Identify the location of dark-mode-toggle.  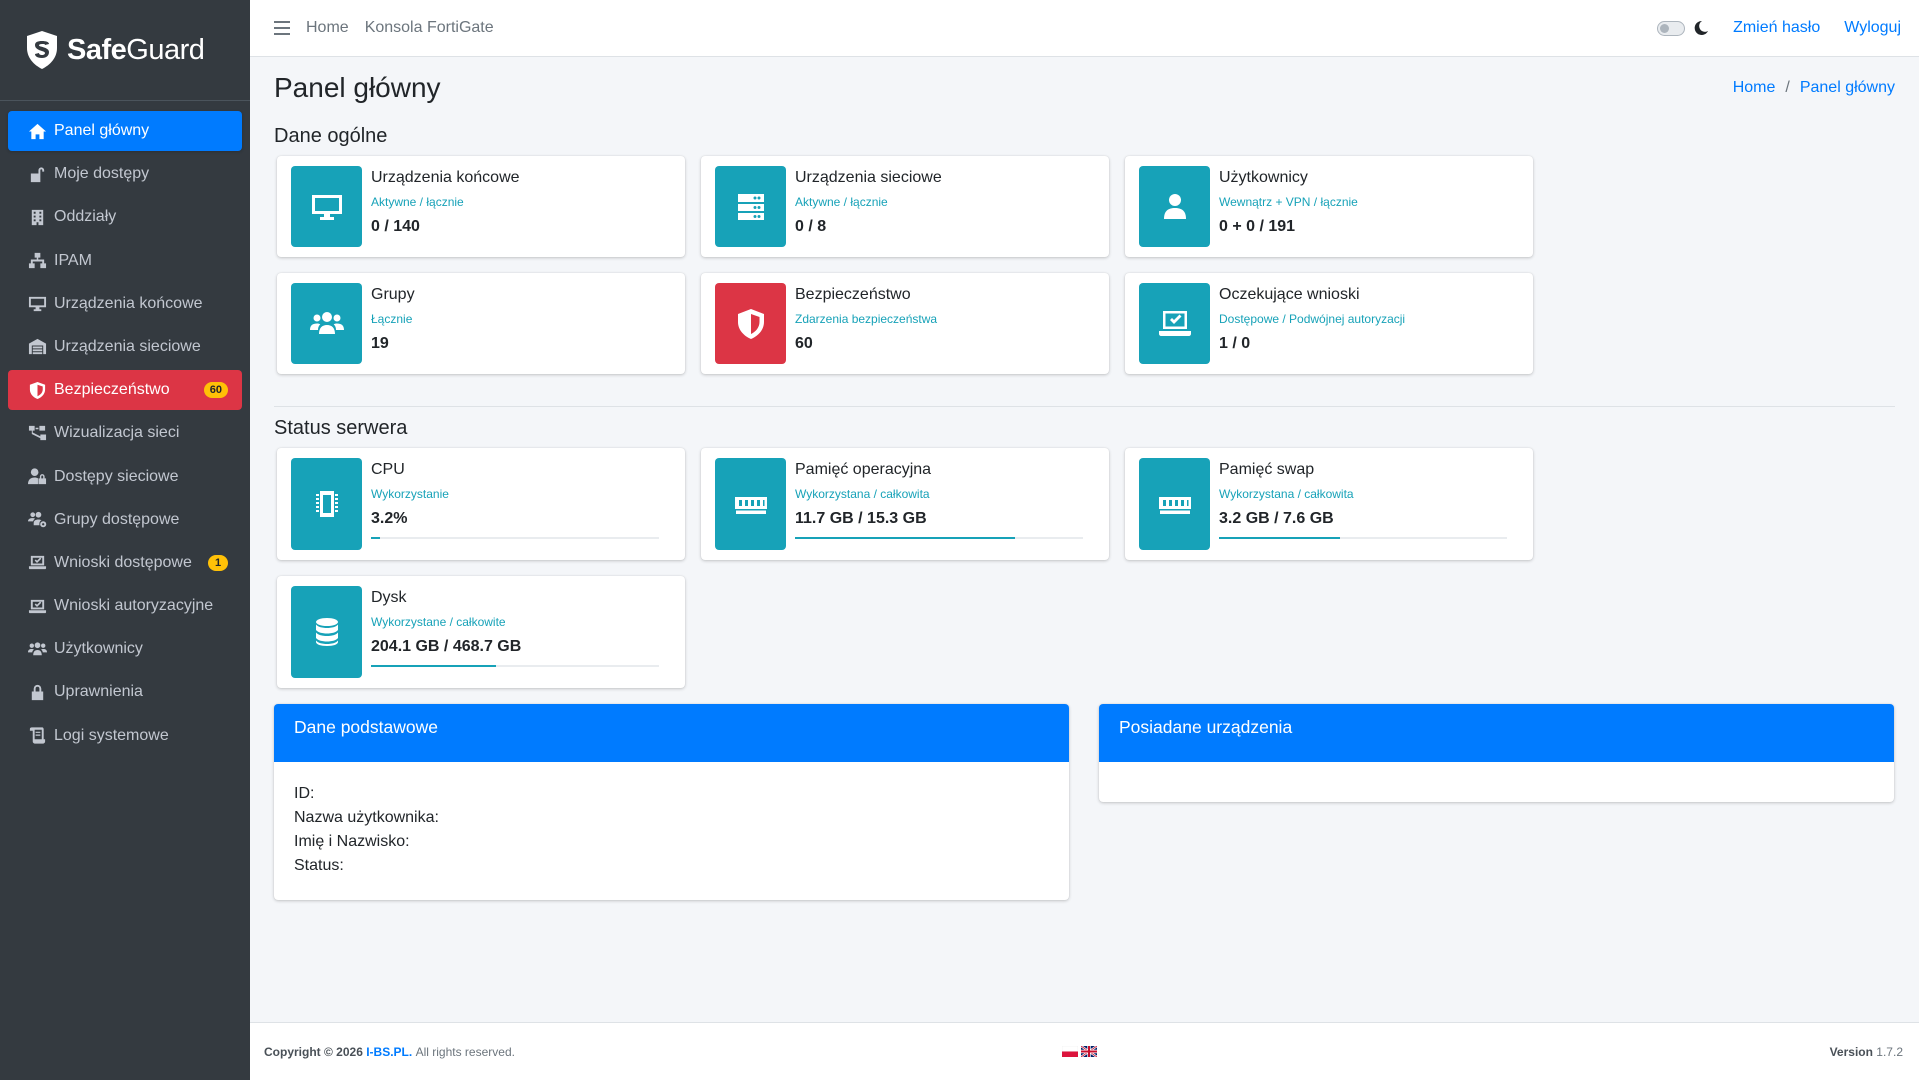
(1671, 28).